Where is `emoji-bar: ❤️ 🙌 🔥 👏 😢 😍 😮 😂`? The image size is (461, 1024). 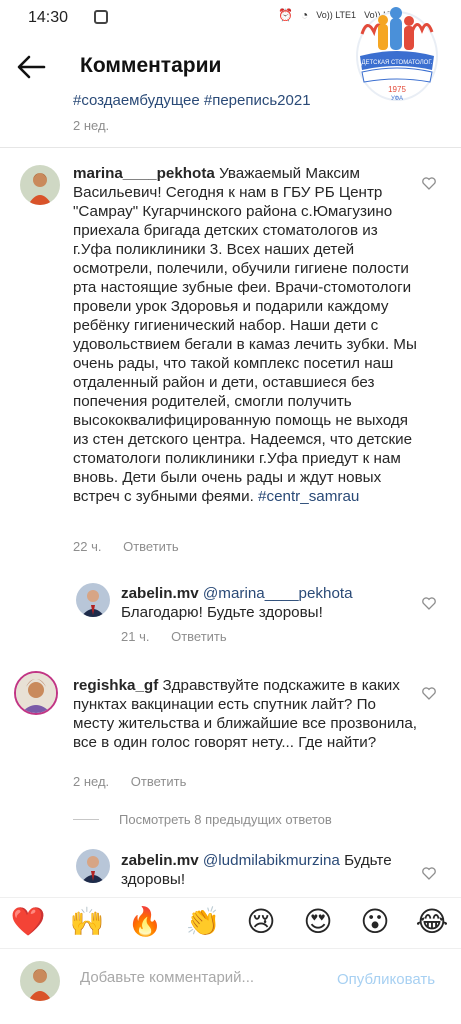 emoji-bar: ❤️ 🙌 🔥 👏 😢 😍 😮 😂 is located at coordinates (230, 922).